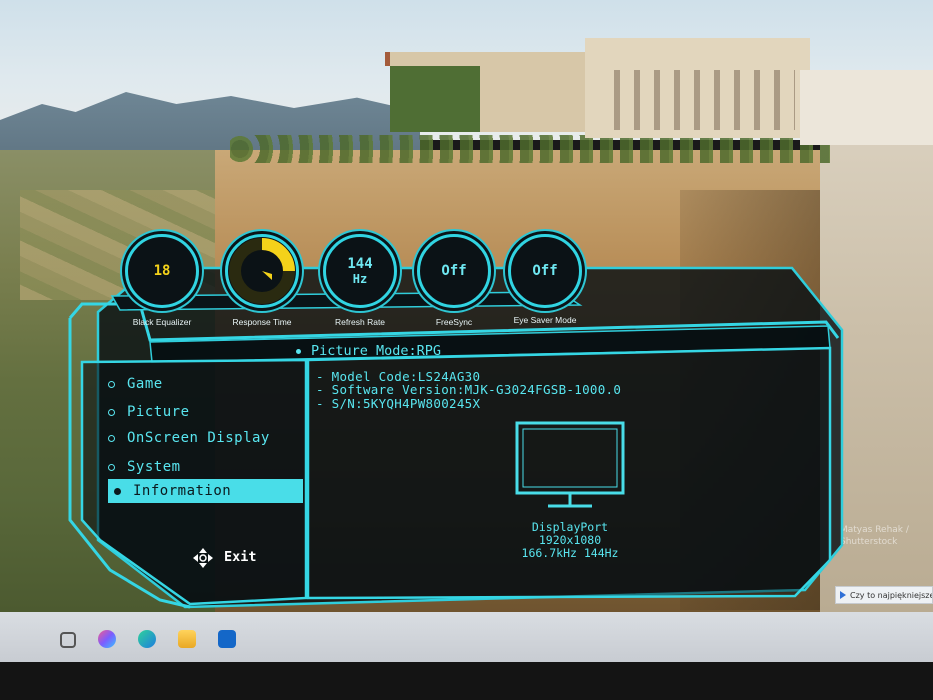 This screenshot has height=700, width=933. I want to click on taskbar-icons, so click(148, 639).